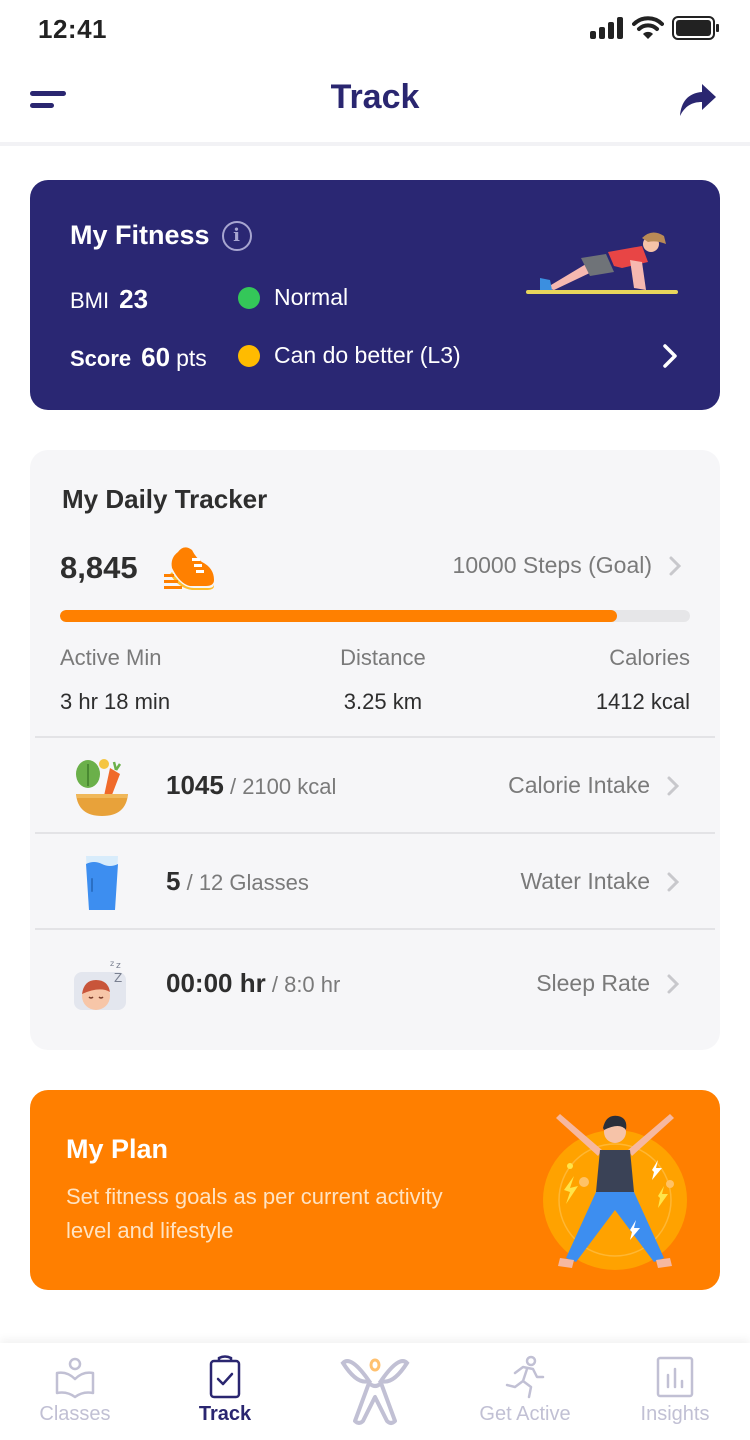  Describe the element at coordinates (585, 881) in the screenshot. I see `water-intake-label: Water Intake` at that location.